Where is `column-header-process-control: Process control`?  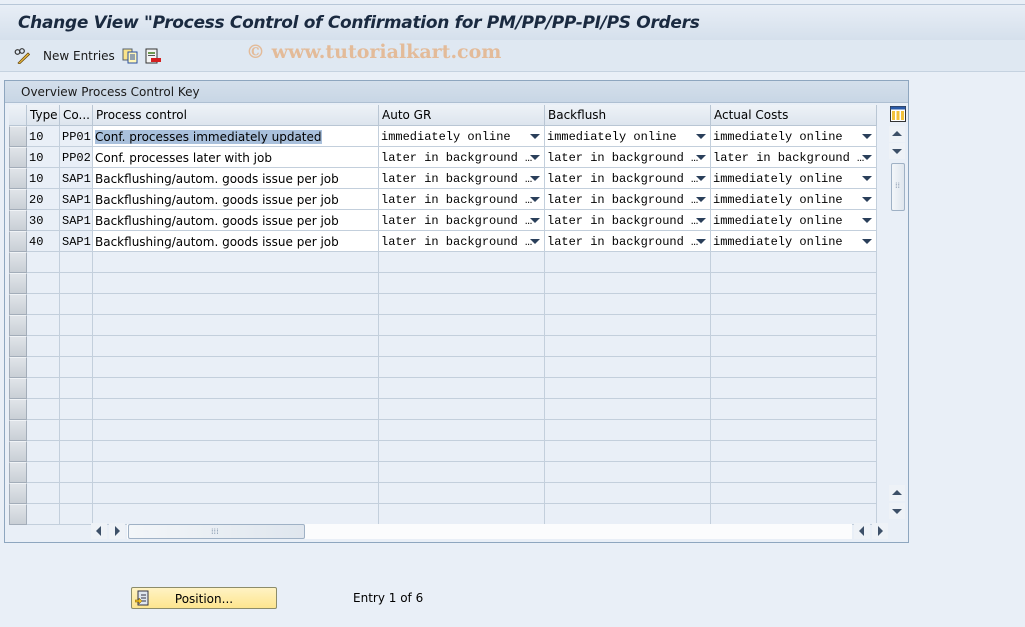
column-header-process-control: Process control is located at coordinates (236, 115).